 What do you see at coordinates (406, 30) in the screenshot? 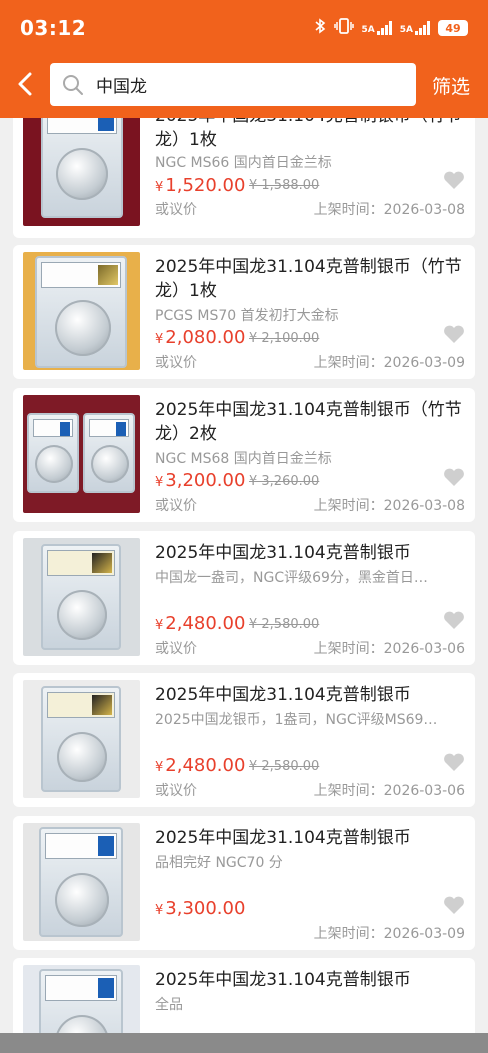
I see `network-type-2: 5A` at bounding box center [406, 30].